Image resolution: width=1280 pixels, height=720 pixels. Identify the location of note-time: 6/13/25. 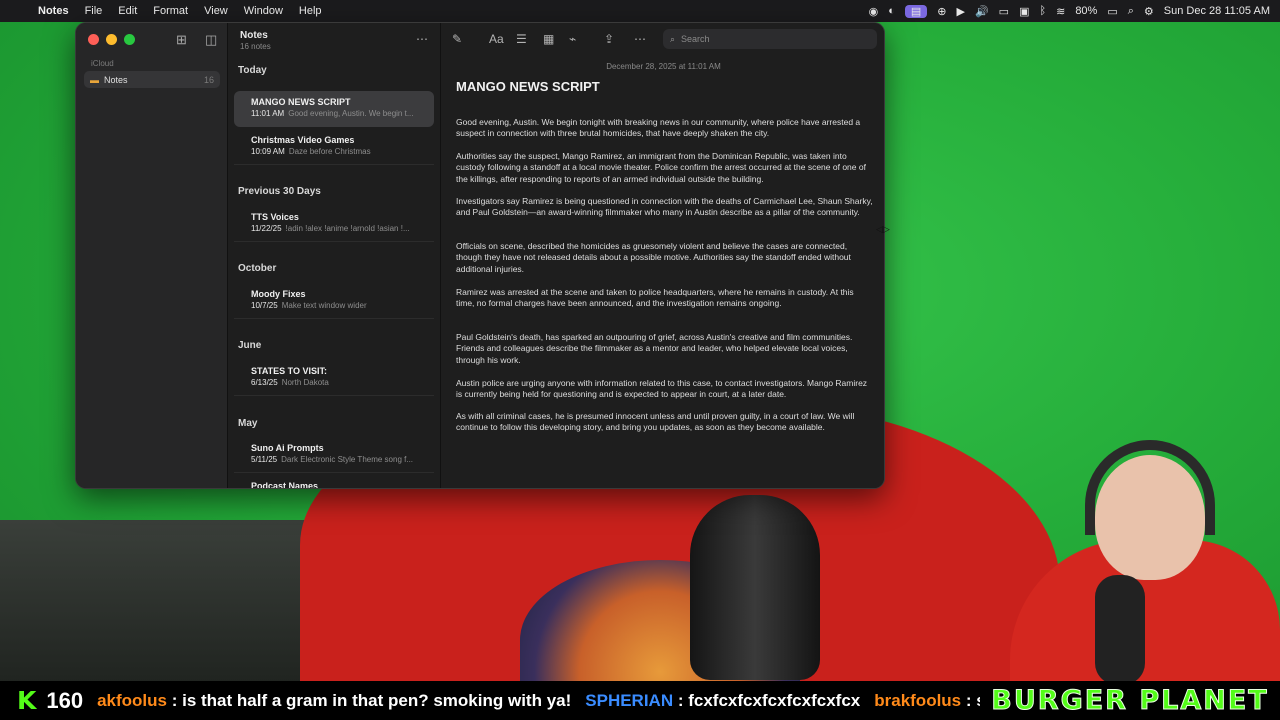
(264, 382).